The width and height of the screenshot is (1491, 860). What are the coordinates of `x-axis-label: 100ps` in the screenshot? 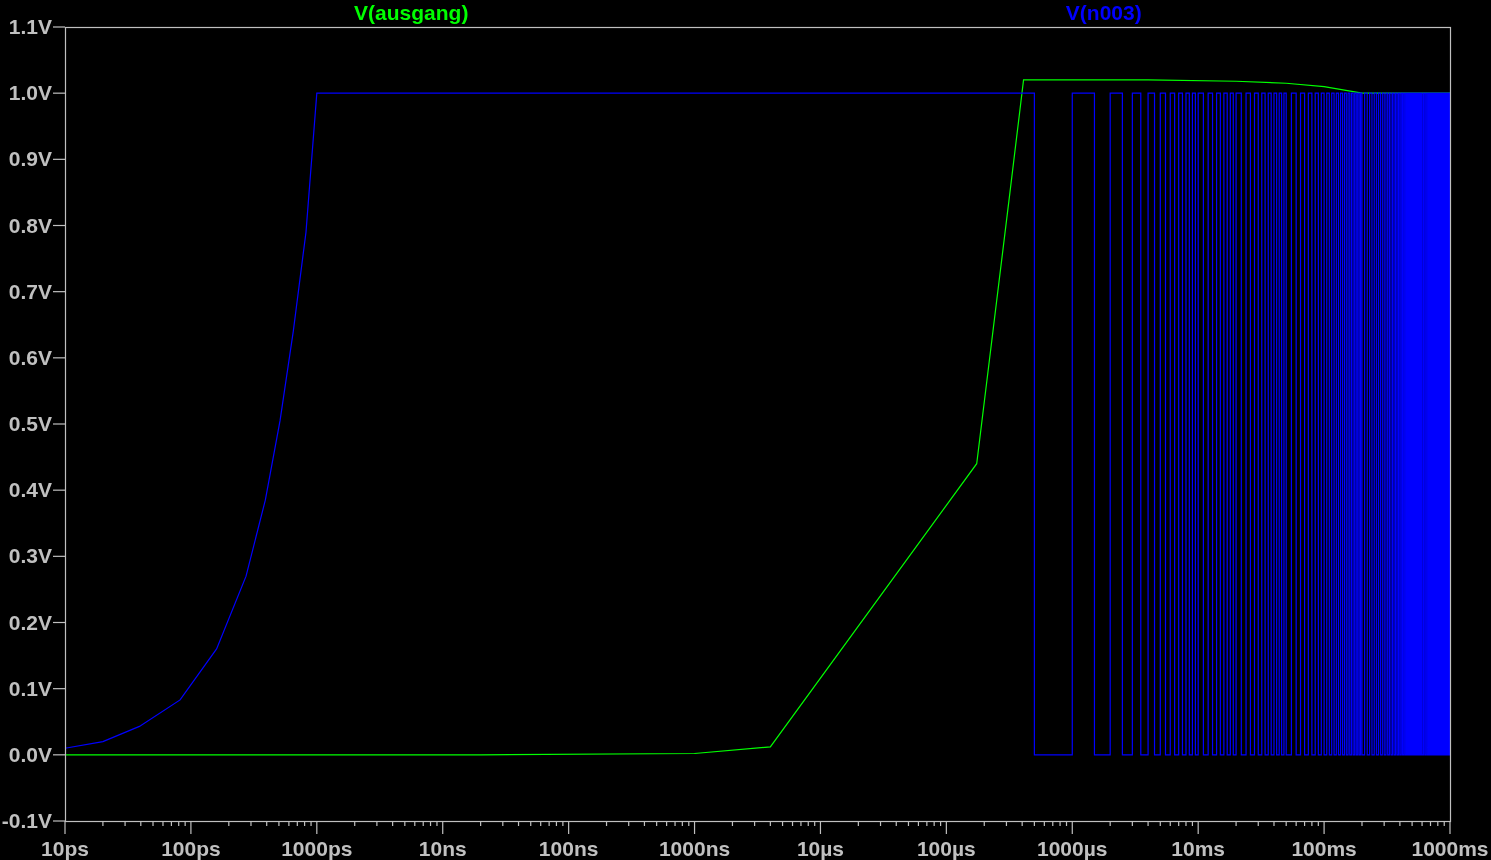 It's located at (191, 848).